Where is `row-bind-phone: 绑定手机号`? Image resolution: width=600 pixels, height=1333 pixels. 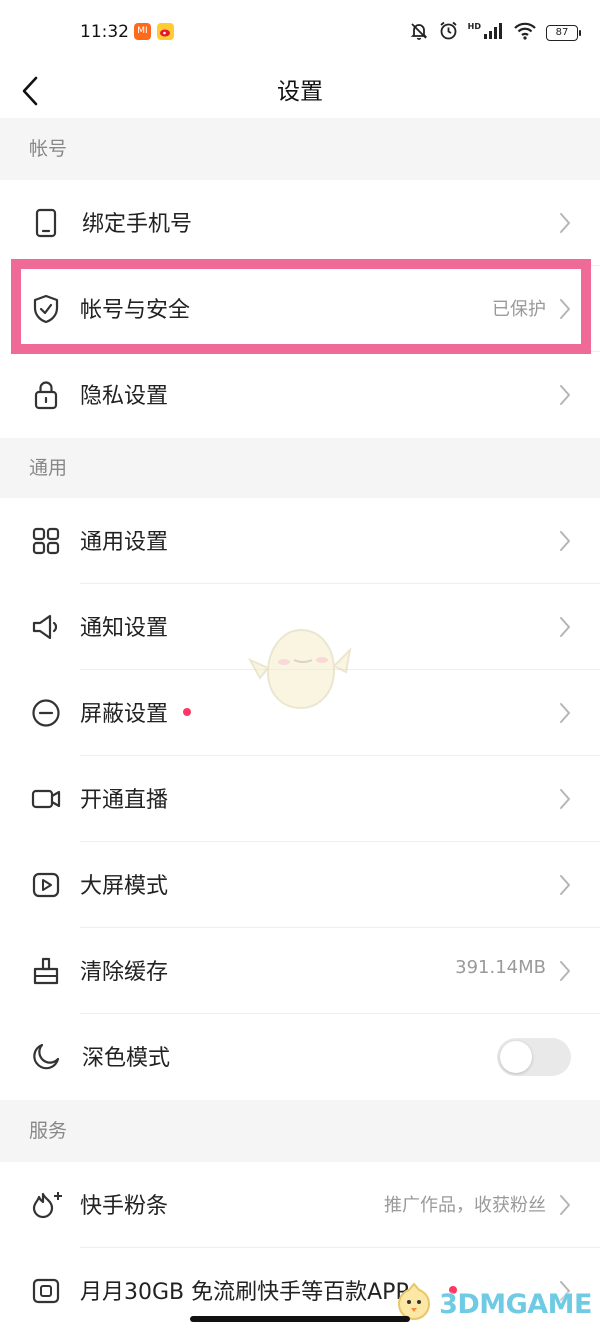 row-bind-phone: 绑定手机号 is located at coordinates (300, 223).